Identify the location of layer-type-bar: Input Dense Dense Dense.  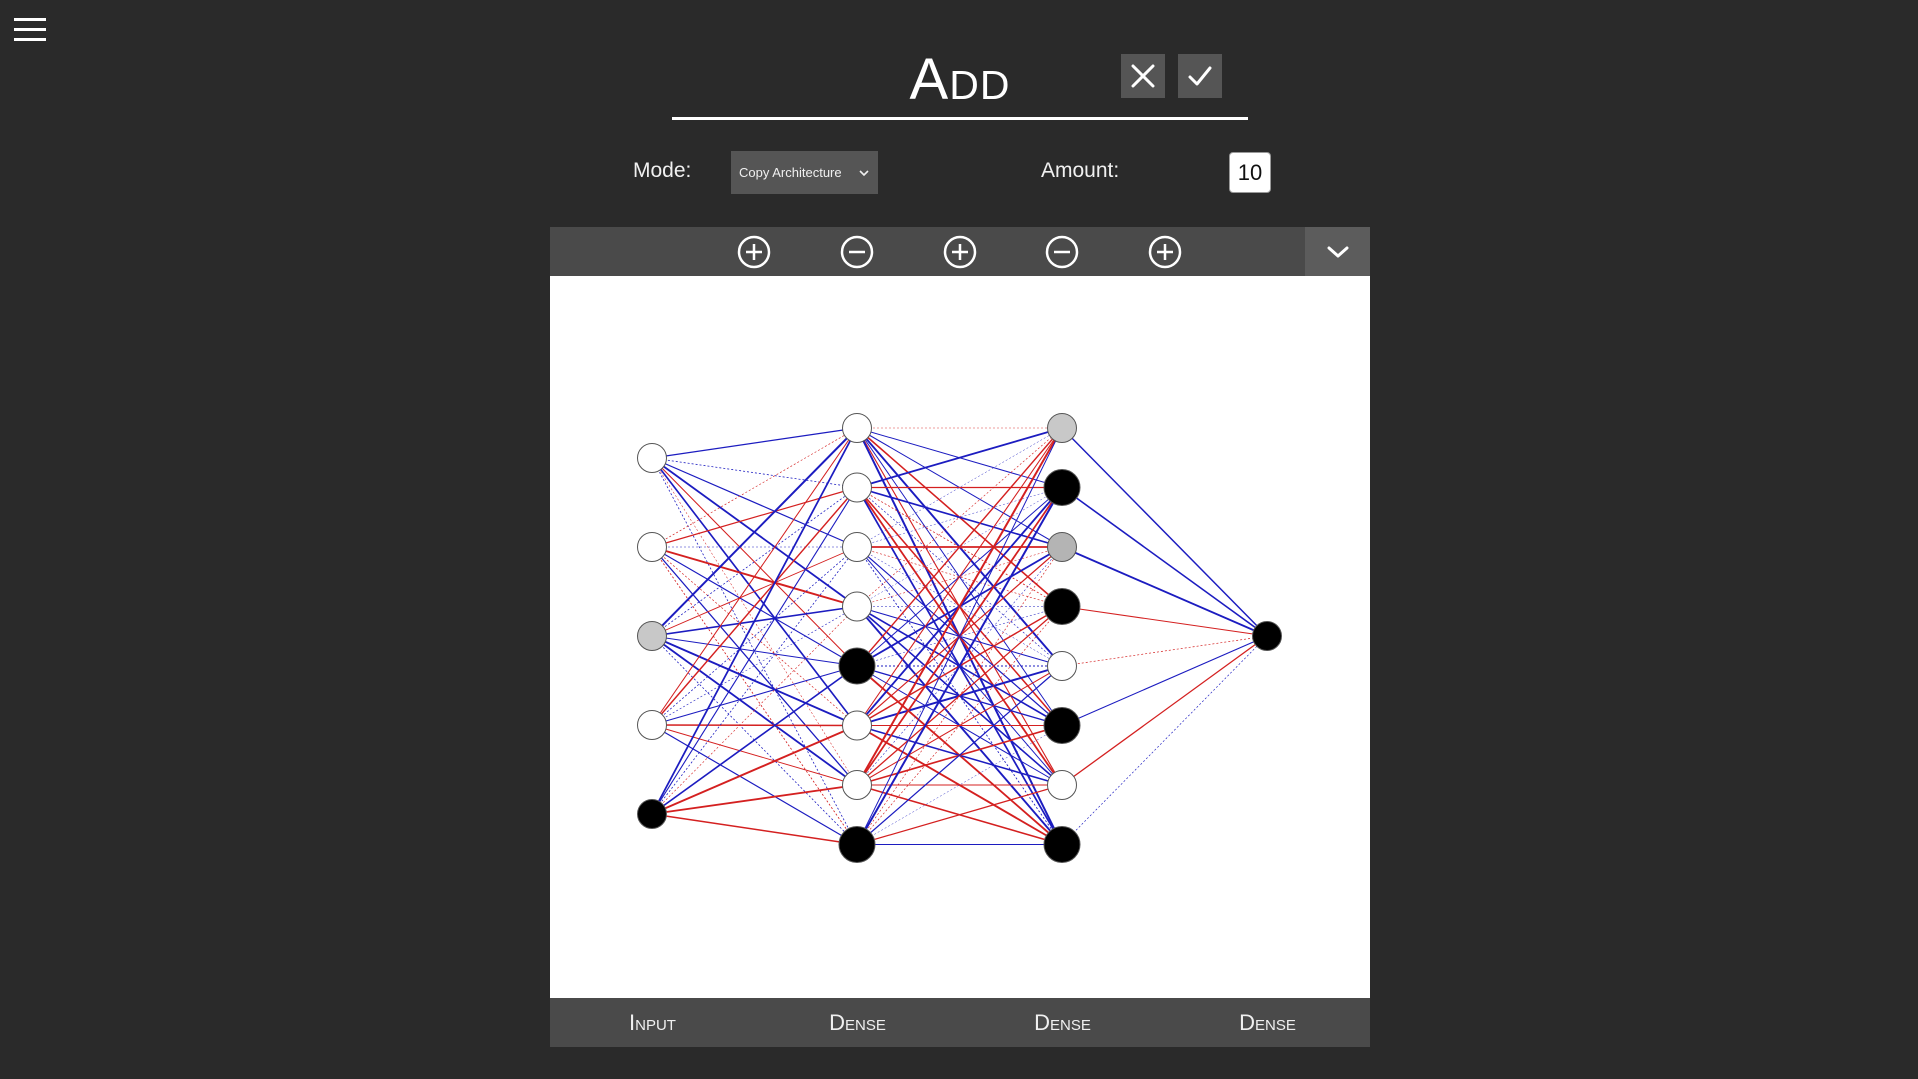
(960, 1022).